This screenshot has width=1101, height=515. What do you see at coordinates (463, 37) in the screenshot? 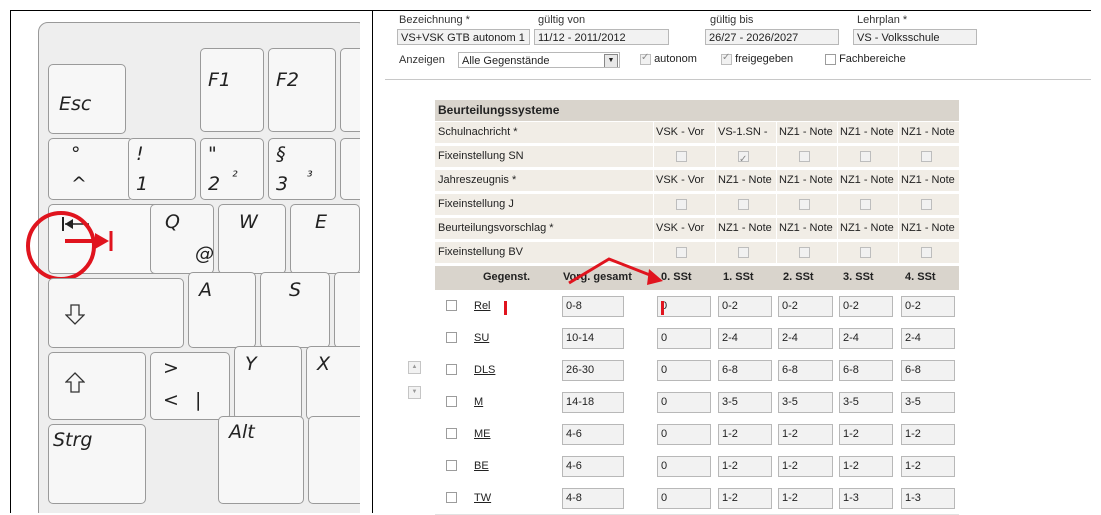
I see `bezeichnung-field: VS+VSK GTB autonom 1` at bounding box center [463, 37].